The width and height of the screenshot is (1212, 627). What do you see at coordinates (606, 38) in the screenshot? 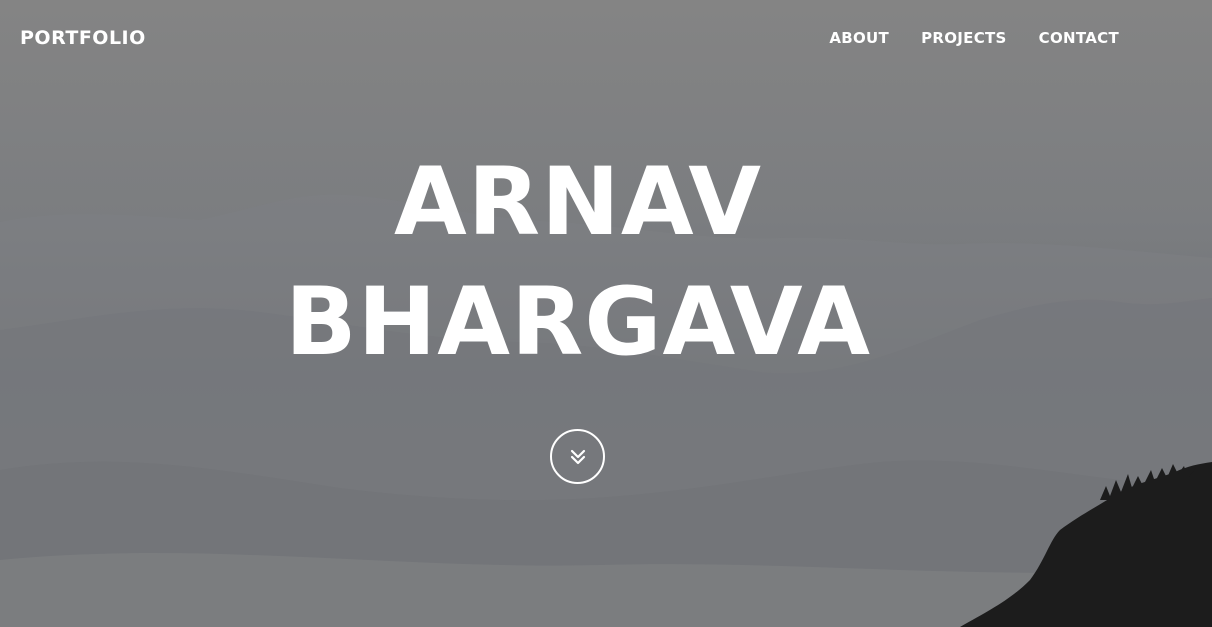
I see `navbar: PORTFOLIO ABOUT PROJECTS CONTACT` at bounding box center [606, 38].